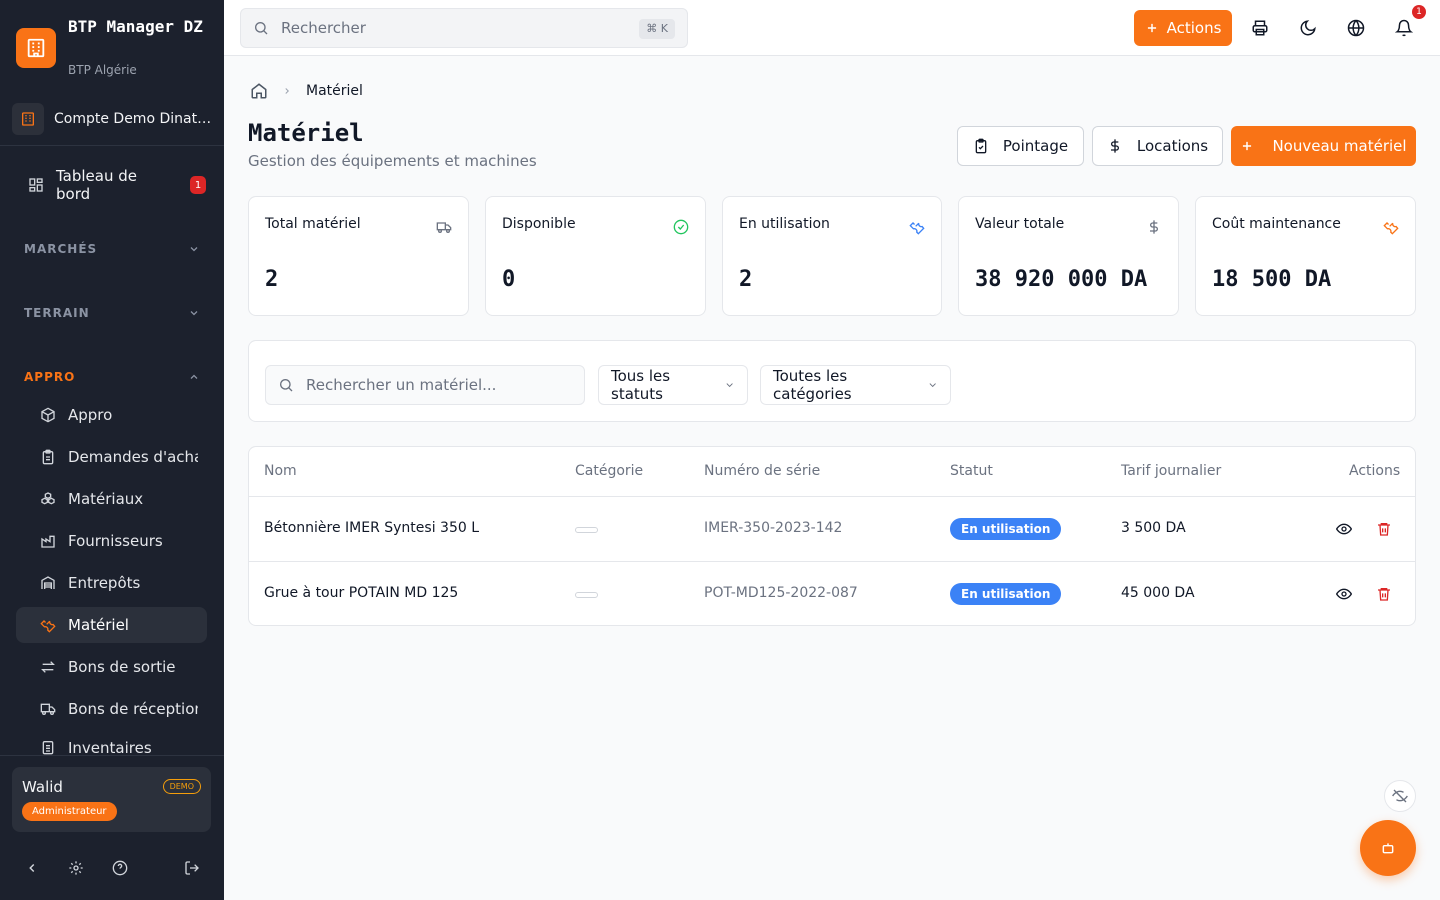  I want to click on notification-badge: 1, so click(1419, 12).